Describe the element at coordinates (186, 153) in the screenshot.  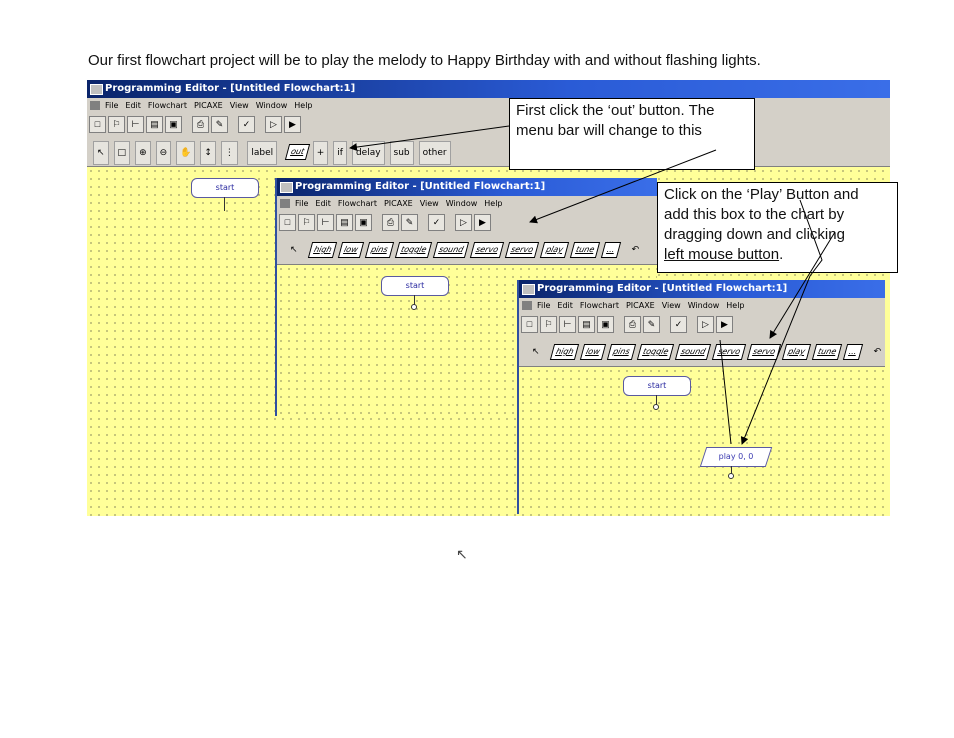
I see `pan-icon: ✋` at that location.